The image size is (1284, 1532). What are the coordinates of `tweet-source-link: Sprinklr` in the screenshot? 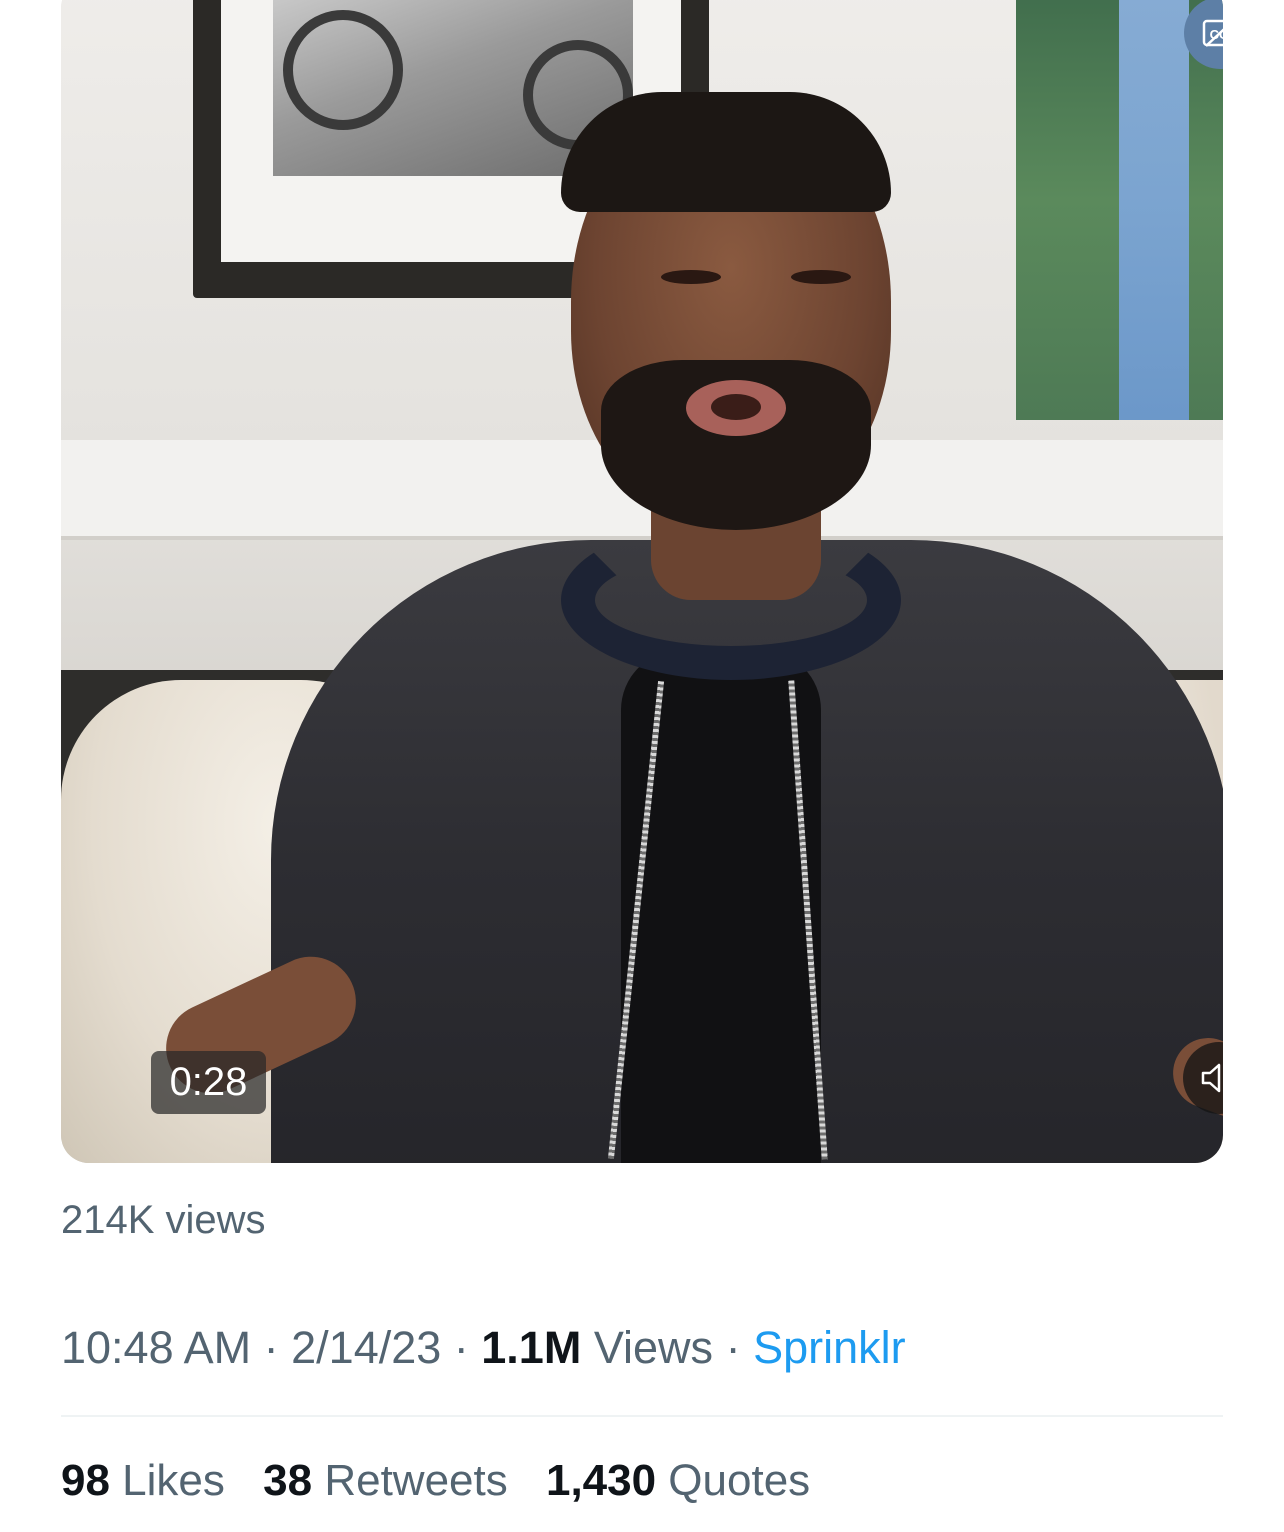 It's located at (829, 1347).